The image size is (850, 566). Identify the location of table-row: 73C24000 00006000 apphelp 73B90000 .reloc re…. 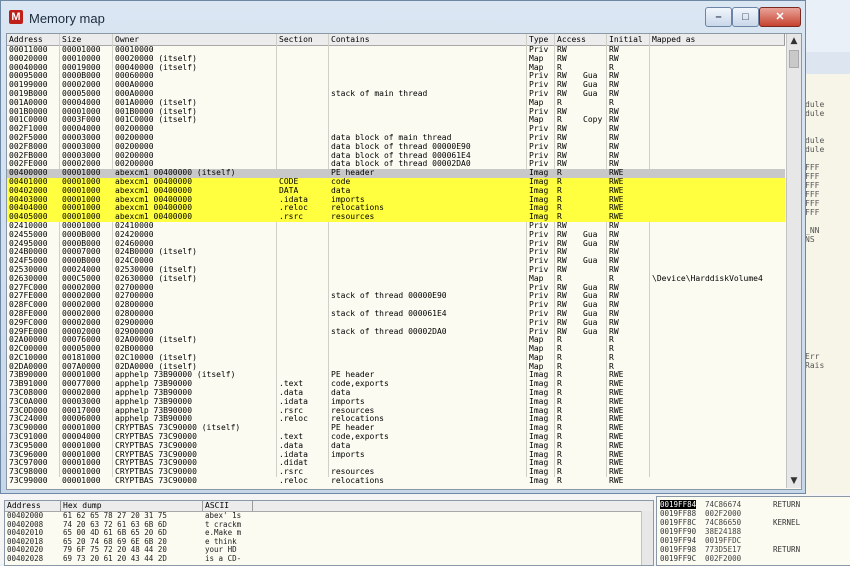
(396, 419).